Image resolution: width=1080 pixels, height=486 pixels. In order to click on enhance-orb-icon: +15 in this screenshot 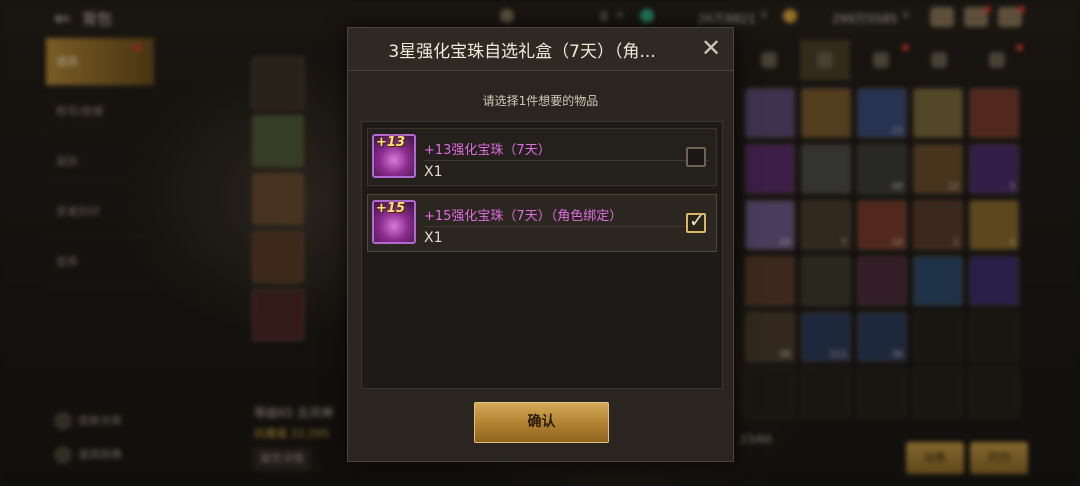, I will do `click(394, 222)`.